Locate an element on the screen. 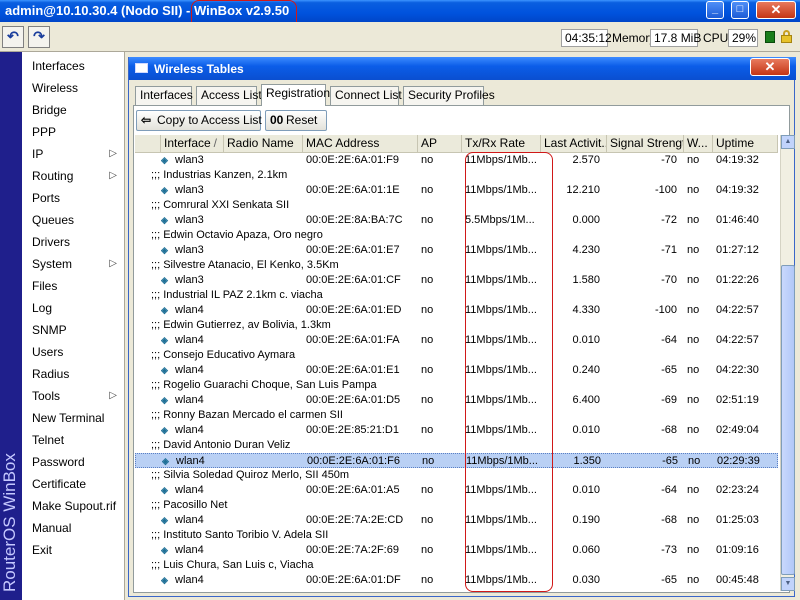 Image resolution: width=800 pixels, height=600 pixels. reset-label: Reset is located at coordinates (302, 120).